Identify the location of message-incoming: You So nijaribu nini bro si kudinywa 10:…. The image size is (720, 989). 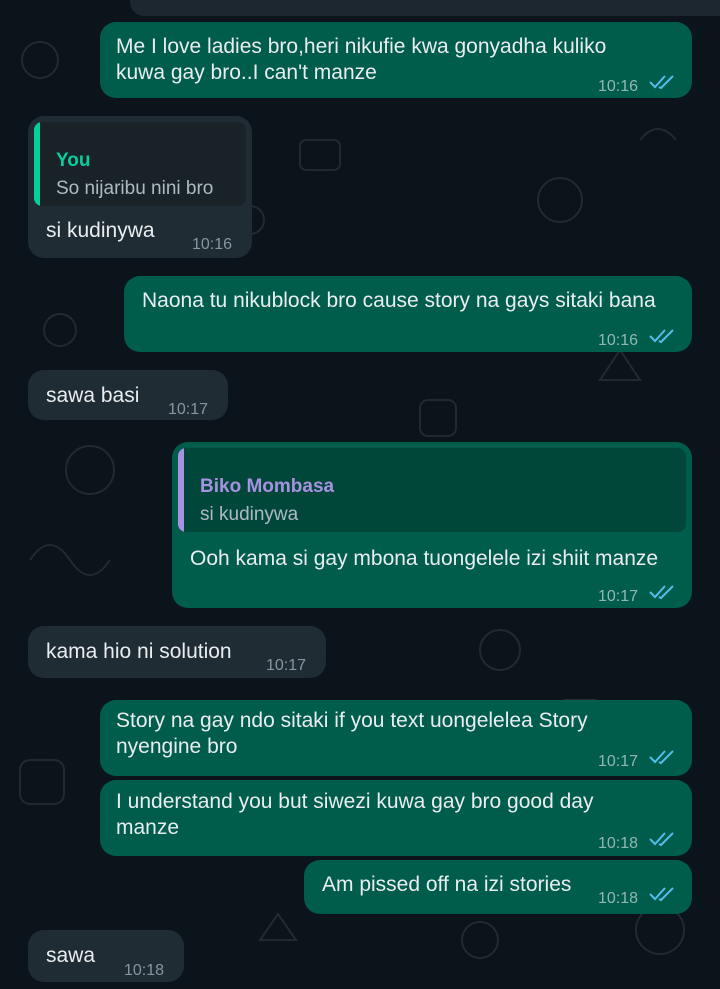
(140, 187).